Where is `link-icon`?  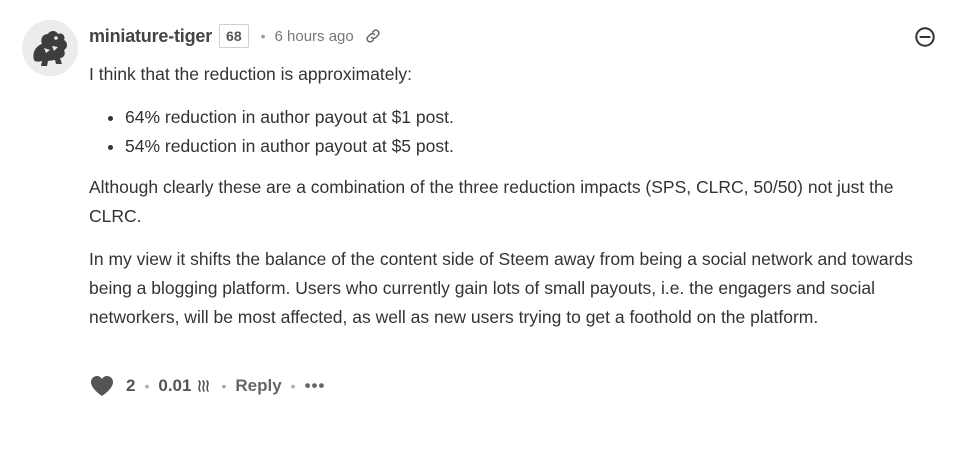
link-icon is located at coordinates (373, 36).